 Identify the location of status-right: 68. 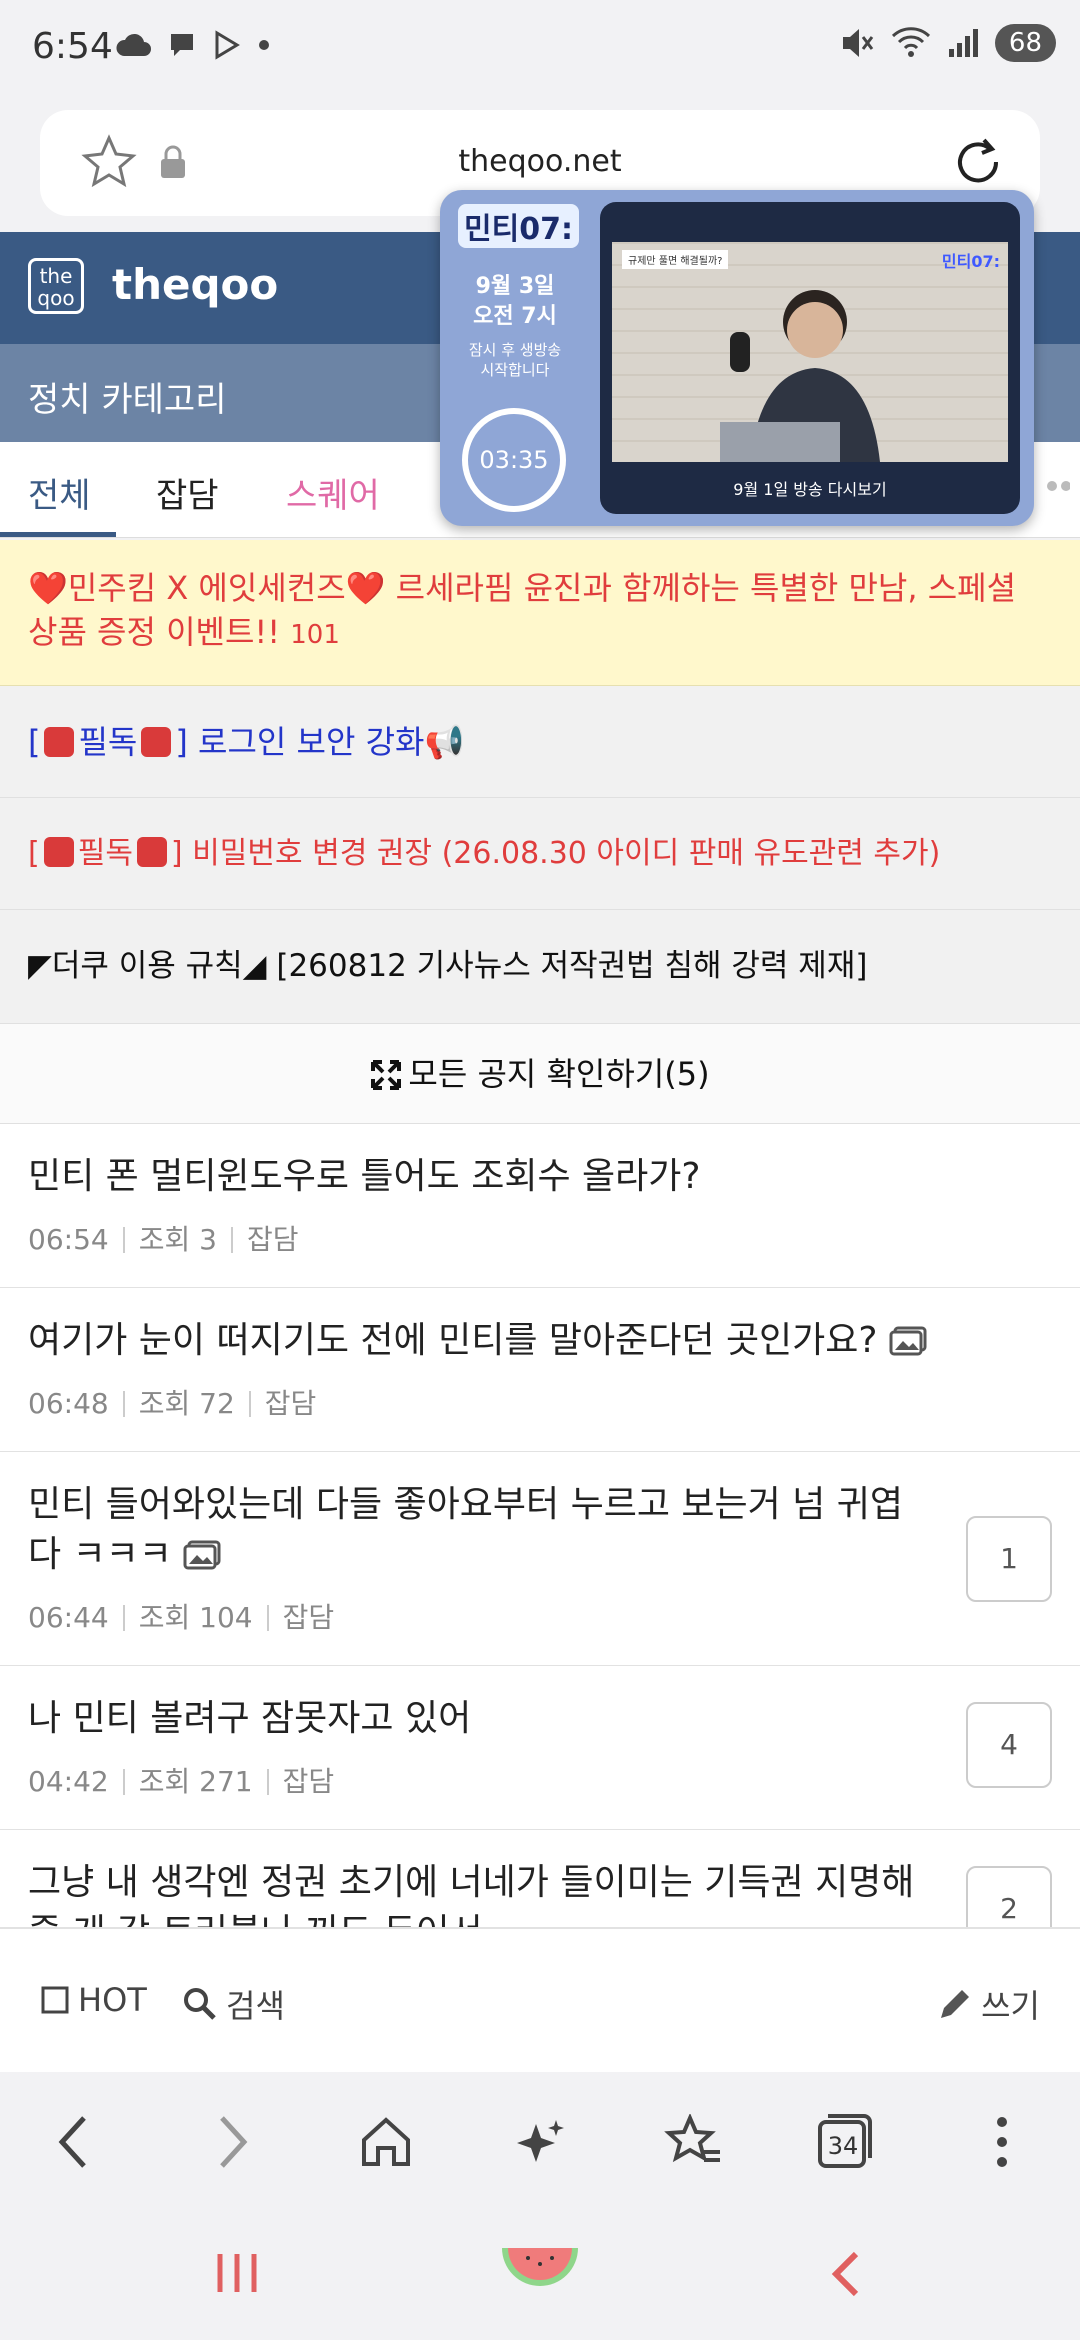
(947, 43).